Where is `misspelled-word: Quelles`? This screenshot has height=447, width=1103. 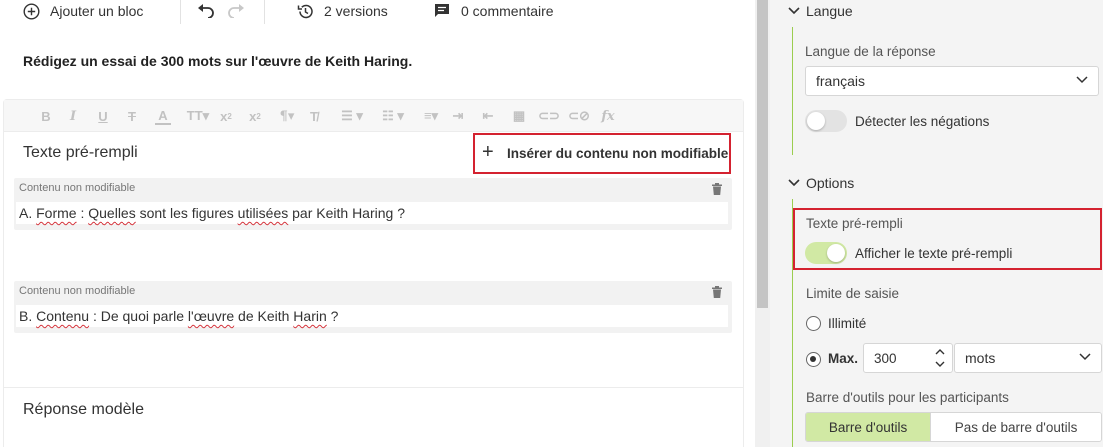
misspelled-word: Quelles is located at coordinates (112, 213).